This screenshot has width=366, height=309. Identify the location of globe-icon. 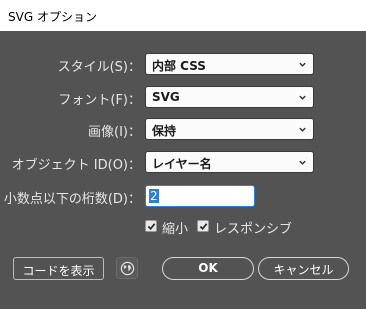
(127, 268).